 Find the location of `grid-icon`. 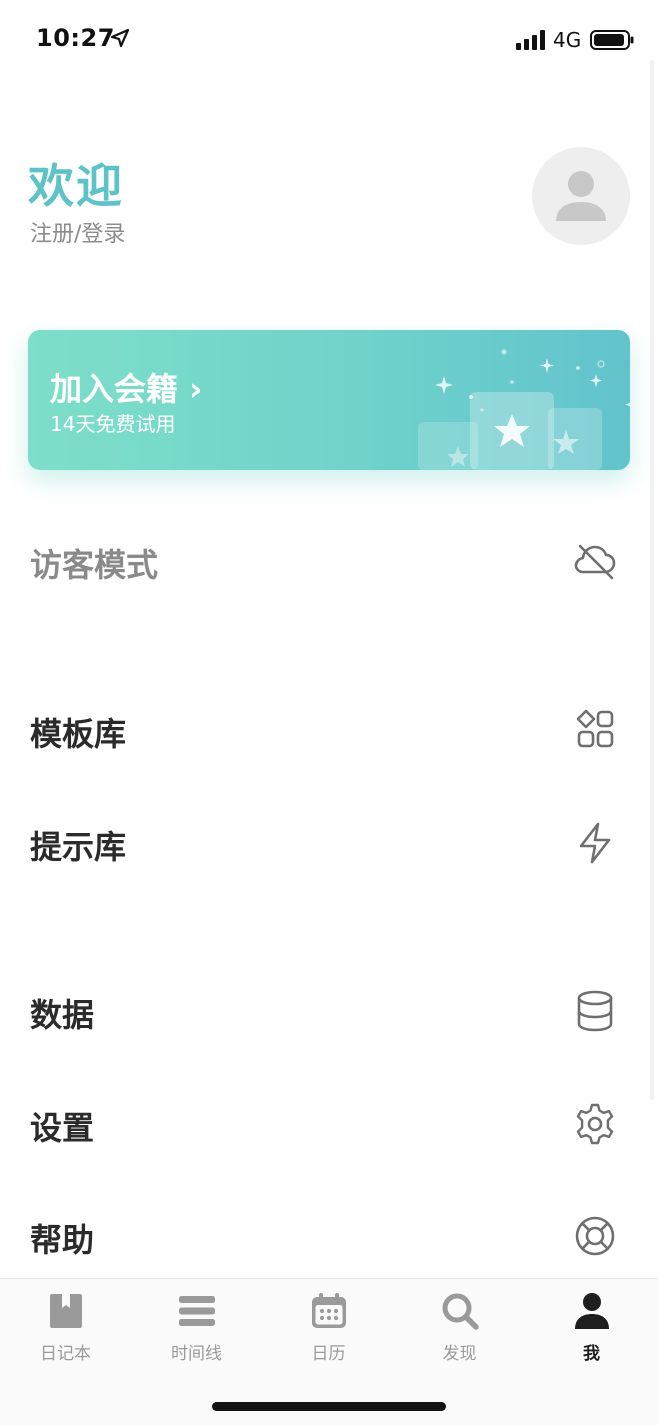

grid-icon is located at coordinates (595, 728).